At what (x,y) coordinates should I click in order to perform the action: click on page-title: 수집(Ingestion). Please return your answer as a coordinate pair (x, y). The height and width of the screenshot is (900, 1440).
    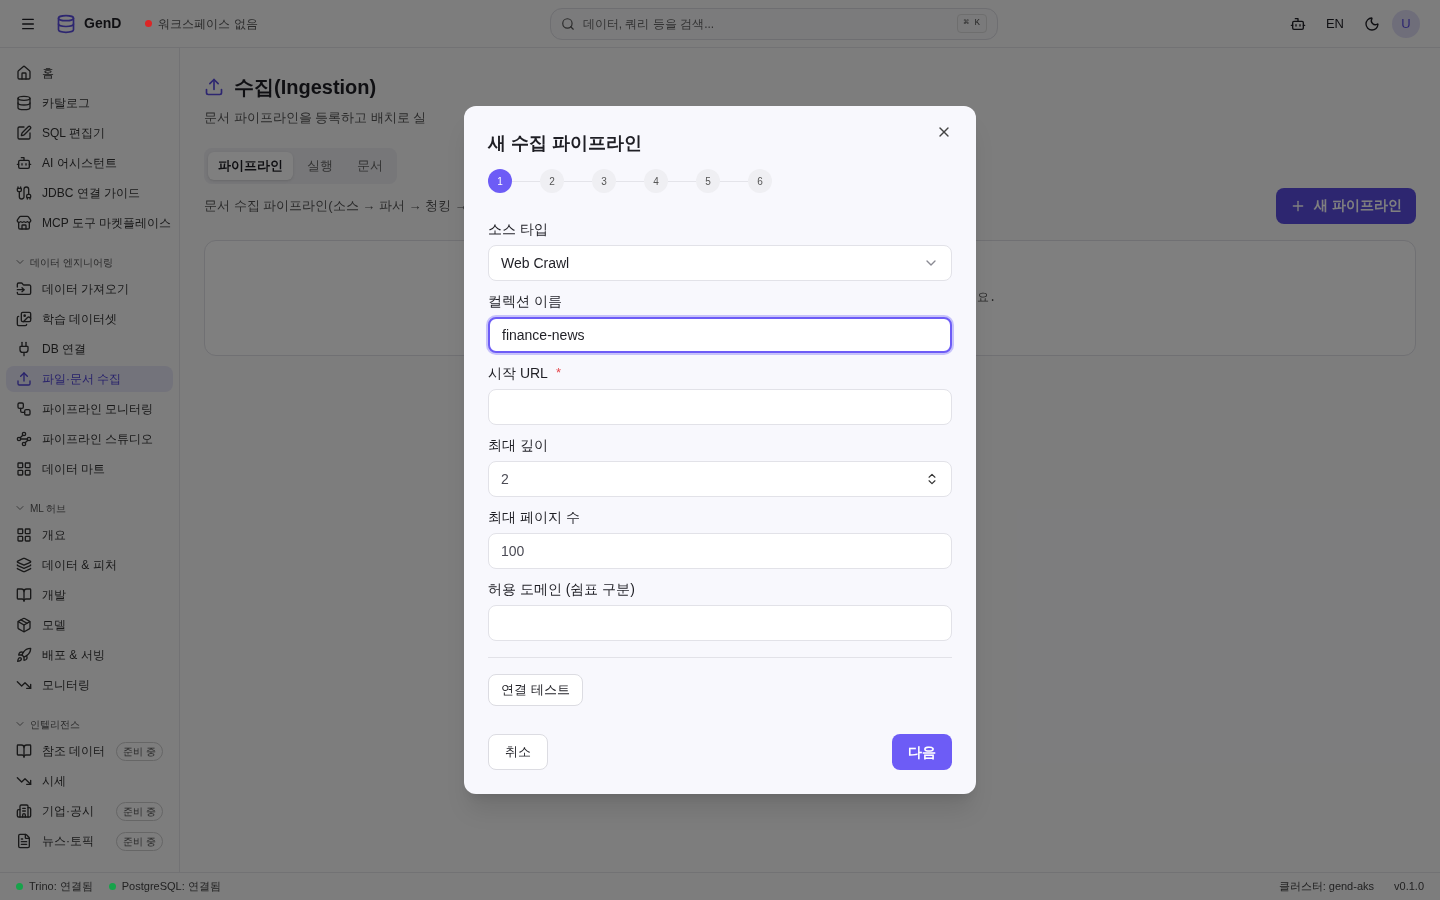
    Looking at the image, I should click on (305, 87).